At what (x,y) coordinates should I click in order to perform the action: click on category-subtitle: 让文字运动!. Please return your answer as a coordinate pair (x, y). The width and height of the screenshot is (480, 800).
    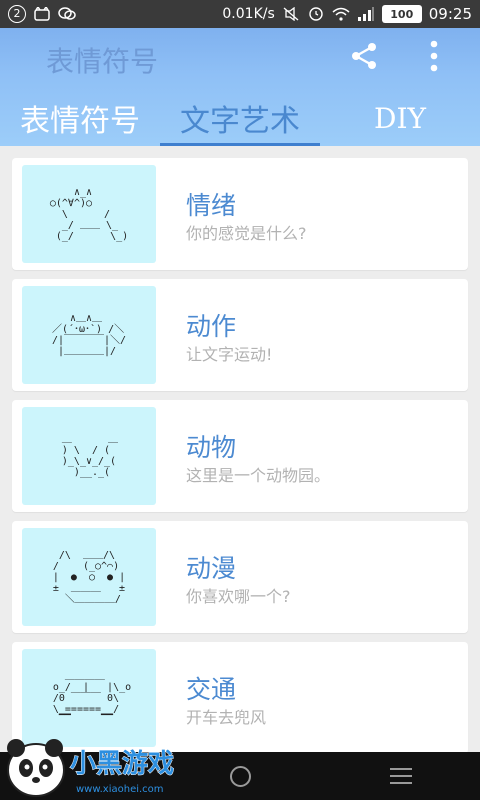
    Looking at the image, I should click on (229, 354).